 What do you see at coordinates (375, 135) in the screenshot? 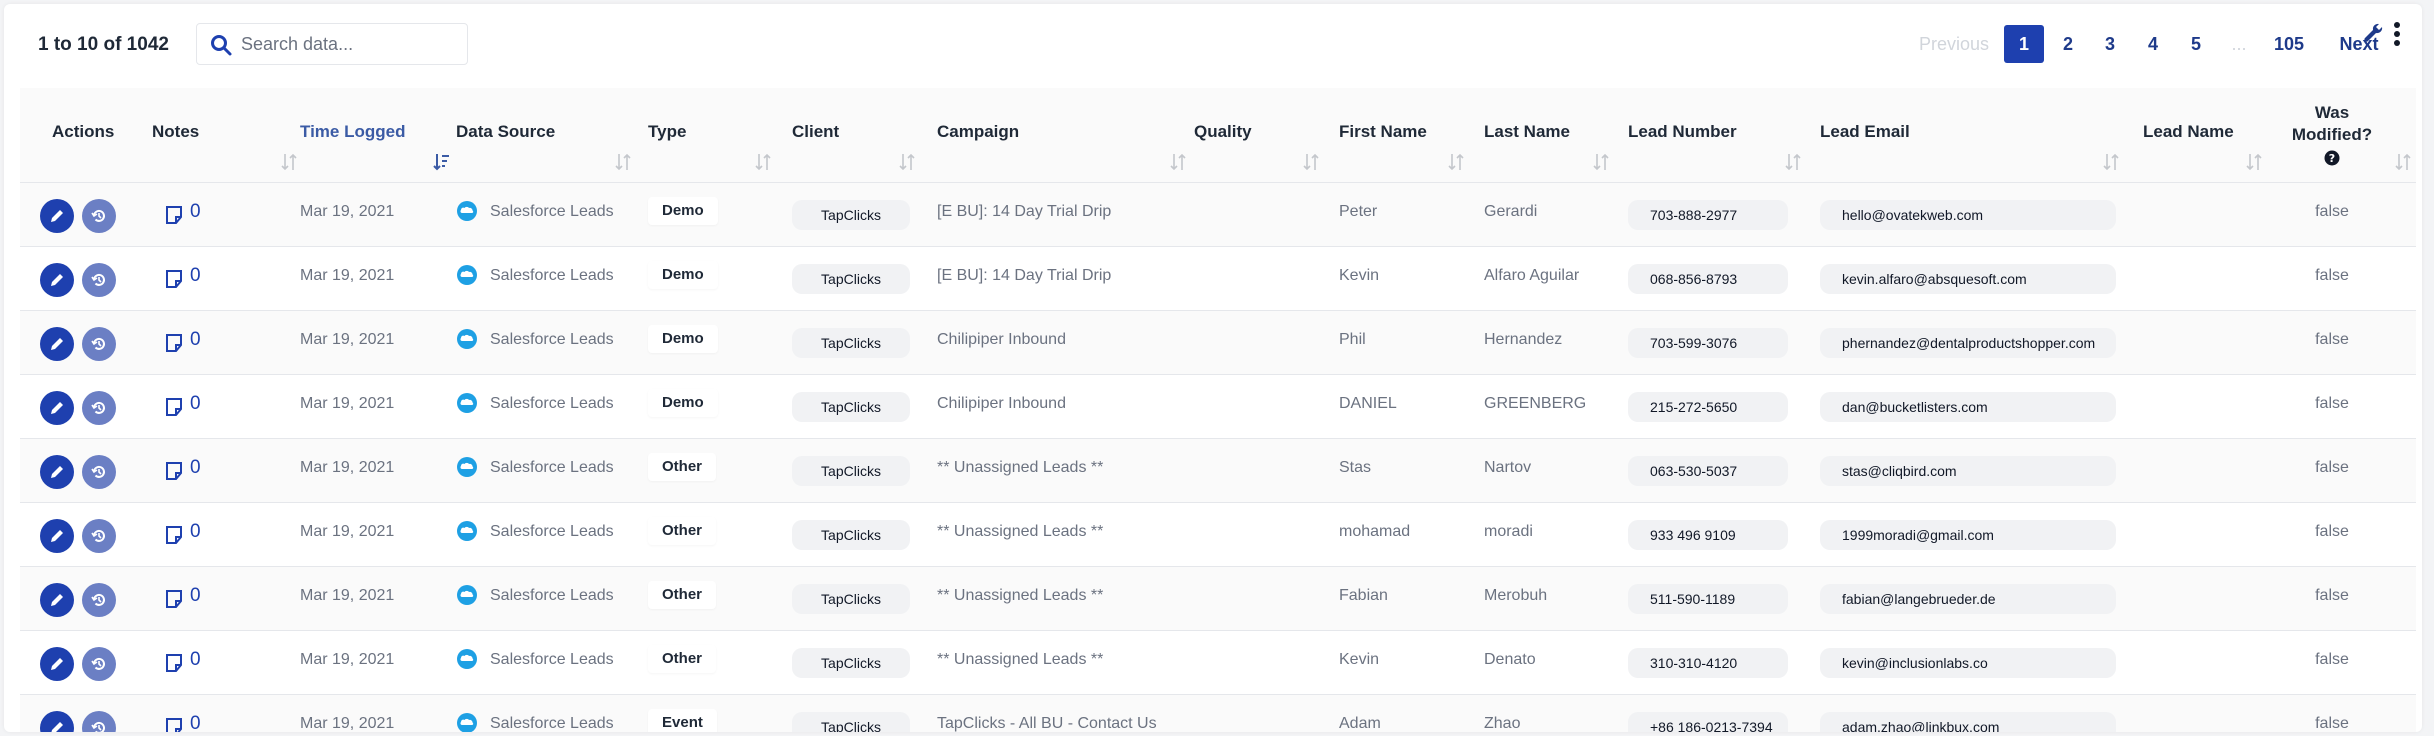
I see `column-header-time-logged: Time Logged` at bounding box center [375, 135].